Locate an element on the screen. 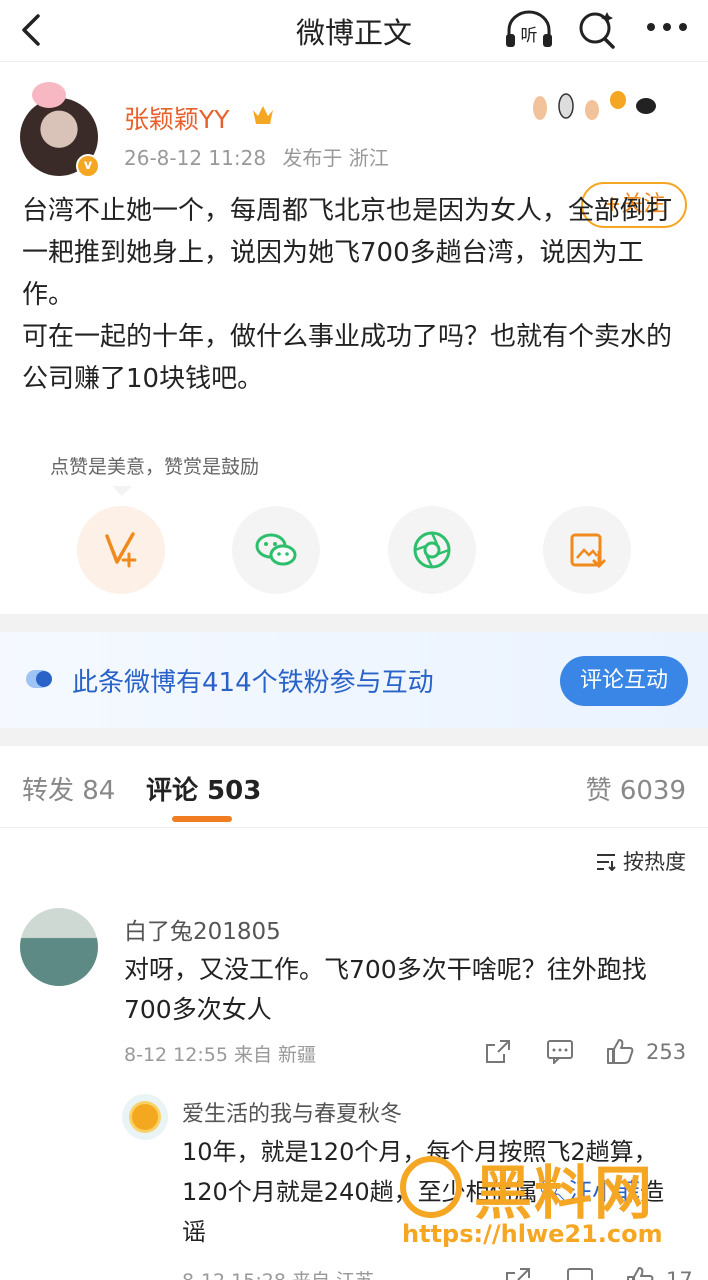  save-image-icon is located at coordinates (588, 551).